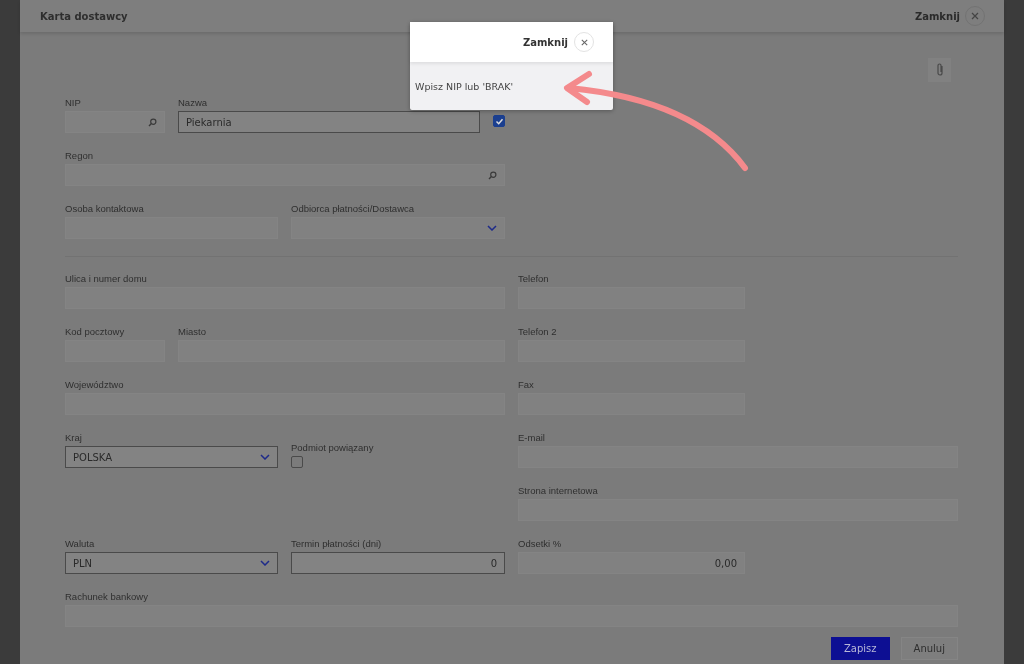 Image resolution: width=1024 pixels, height=664 pixels. What do you see at coordinates (337, 543) in the screenshot?
I see `field-label: Termin płatności (dni)` at bounding box center [337, 543].